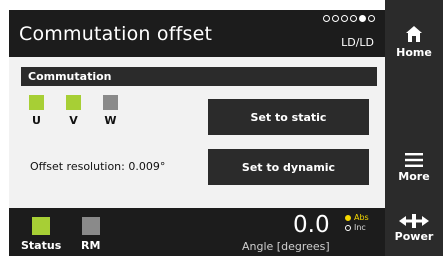 This screenshot has height=256, width=443. I want to click on abs-row: Abs, so click(357, 218).